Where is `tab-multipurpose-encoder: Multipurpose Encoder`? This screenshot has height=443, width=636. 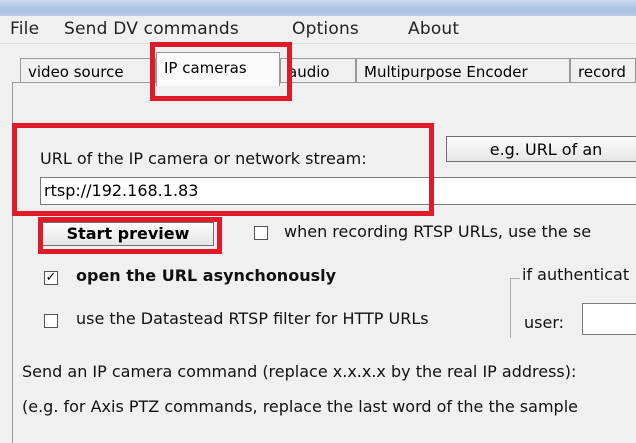
tab-multipurpose-encoder: Multipurpose Encoder is located at coordinates (463, 71).